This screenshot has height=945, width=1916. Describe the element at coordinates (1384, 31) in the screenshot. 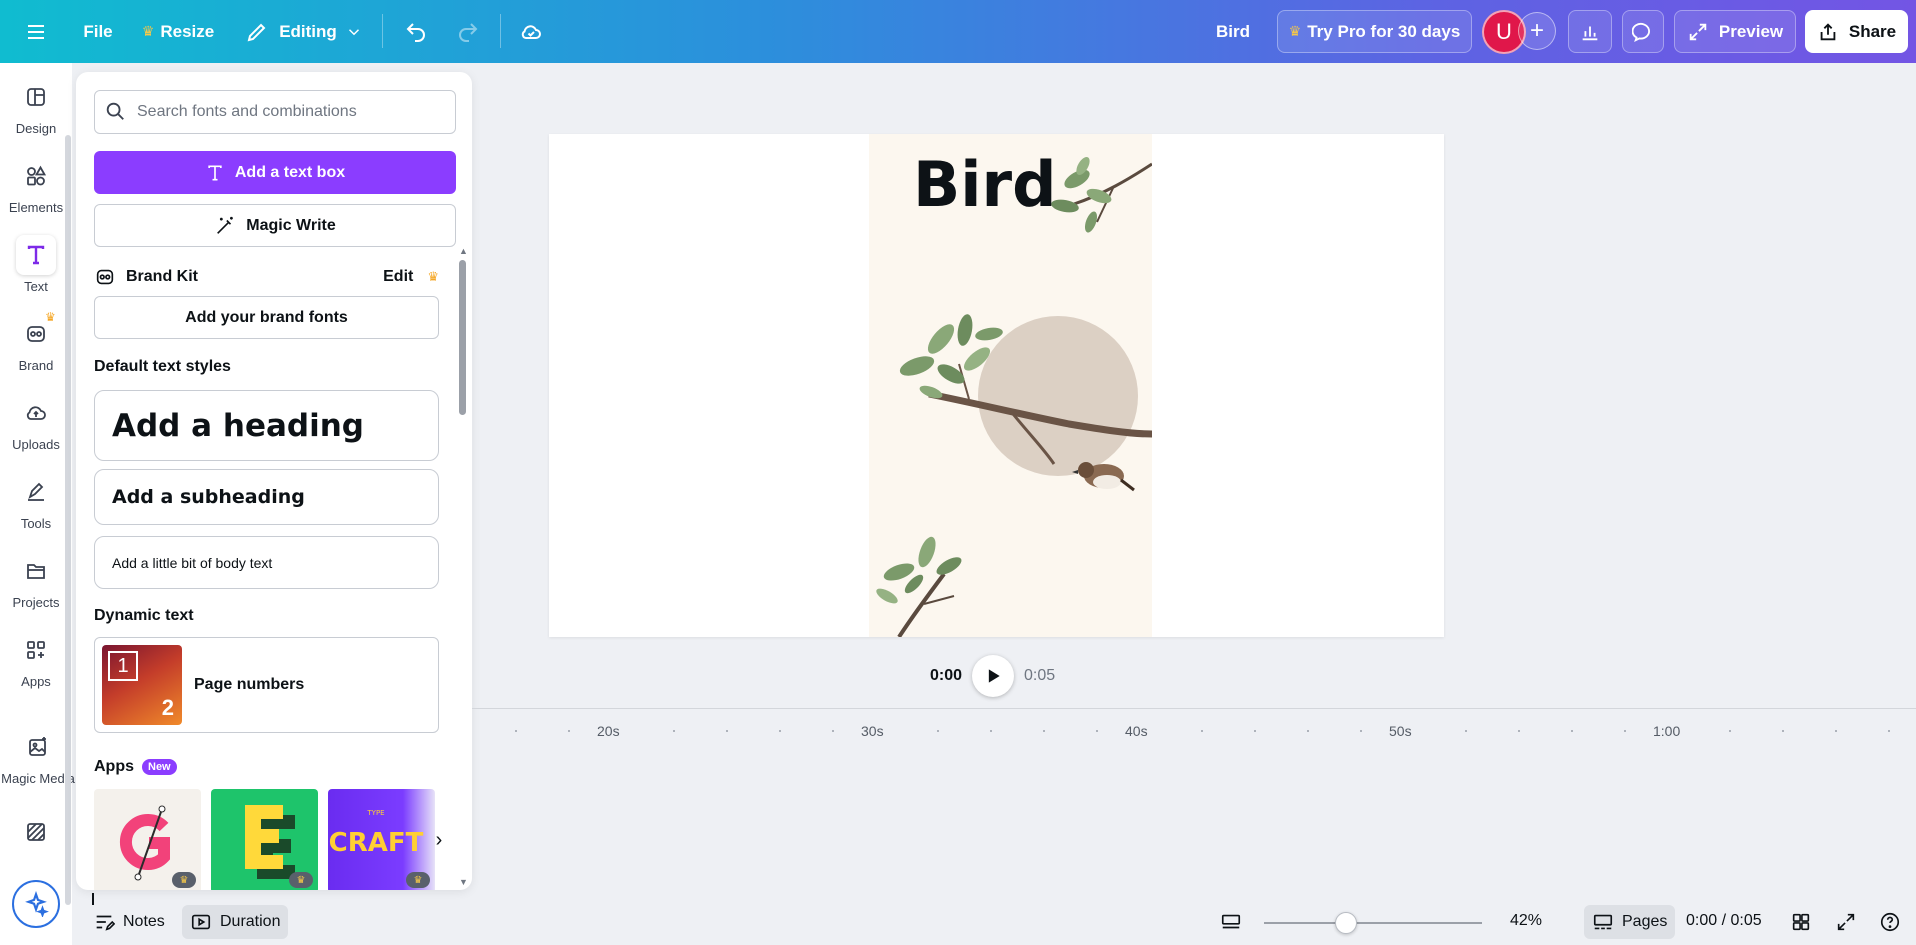

I see `try-pro-label: Try Pro for 30 days` at that location.